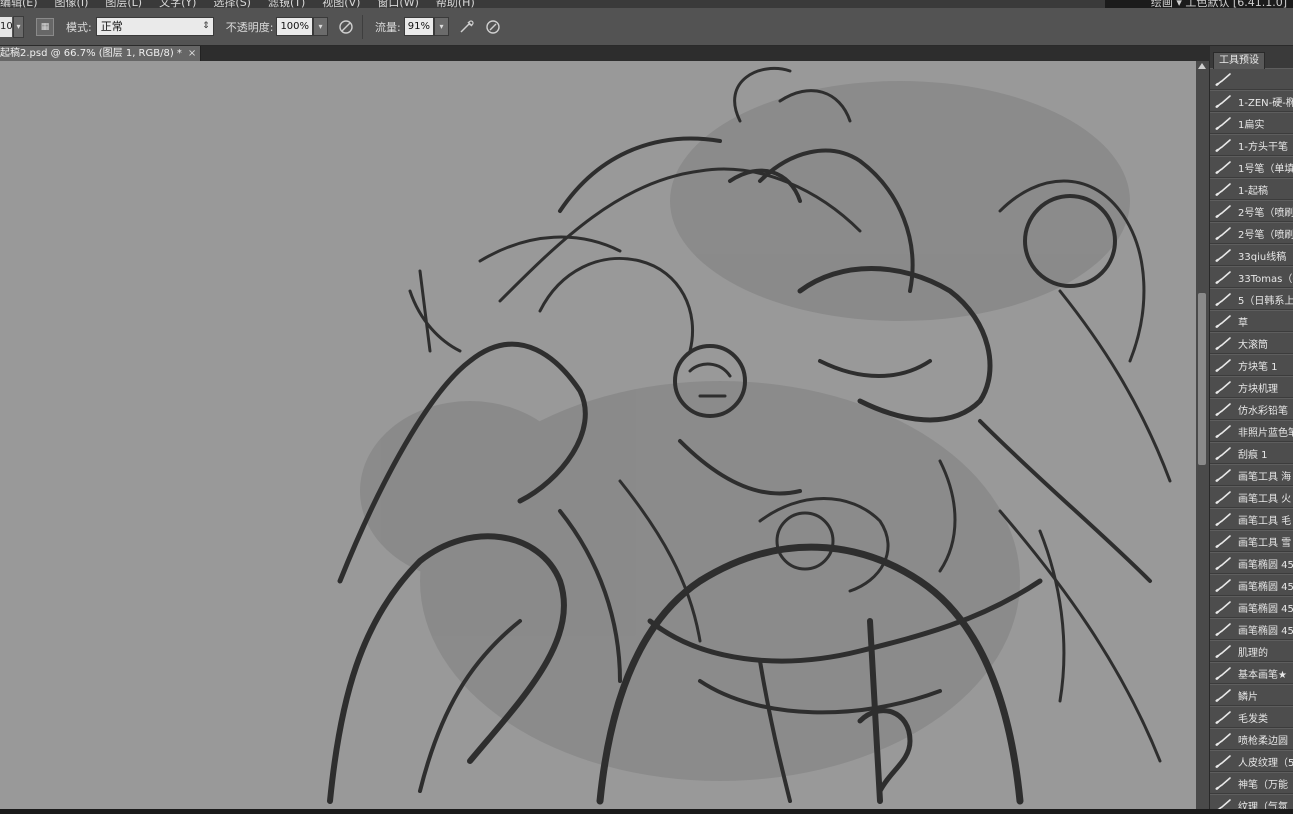 The image size is (1293, 814). Describe the element at coordinates (1251, 277) in the screenshot. I see `preset-item: 33Tomas（手` at that location.